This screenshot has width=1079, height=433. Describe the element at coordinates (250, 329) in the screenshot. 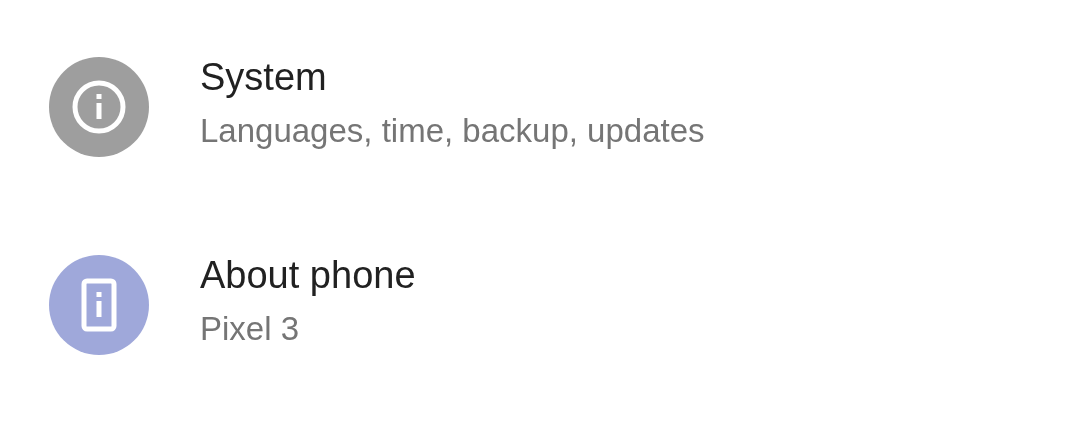

I see `item-summary: Pixel 3` at that location.